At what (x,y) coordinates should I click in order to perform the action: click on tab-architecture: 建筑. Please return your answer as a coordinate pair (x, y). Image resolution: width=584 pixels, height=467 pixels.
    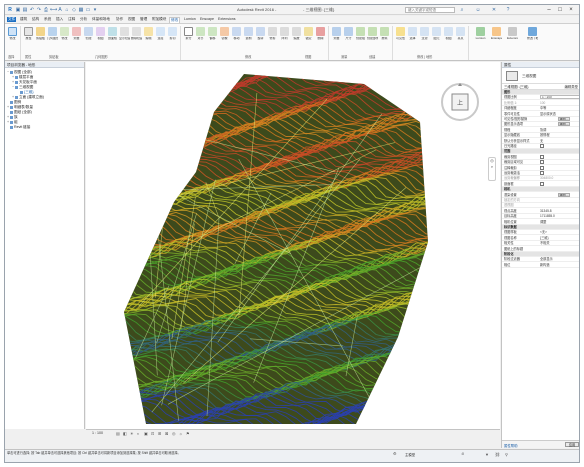
    Looking at the image, I should click on (23, 19).